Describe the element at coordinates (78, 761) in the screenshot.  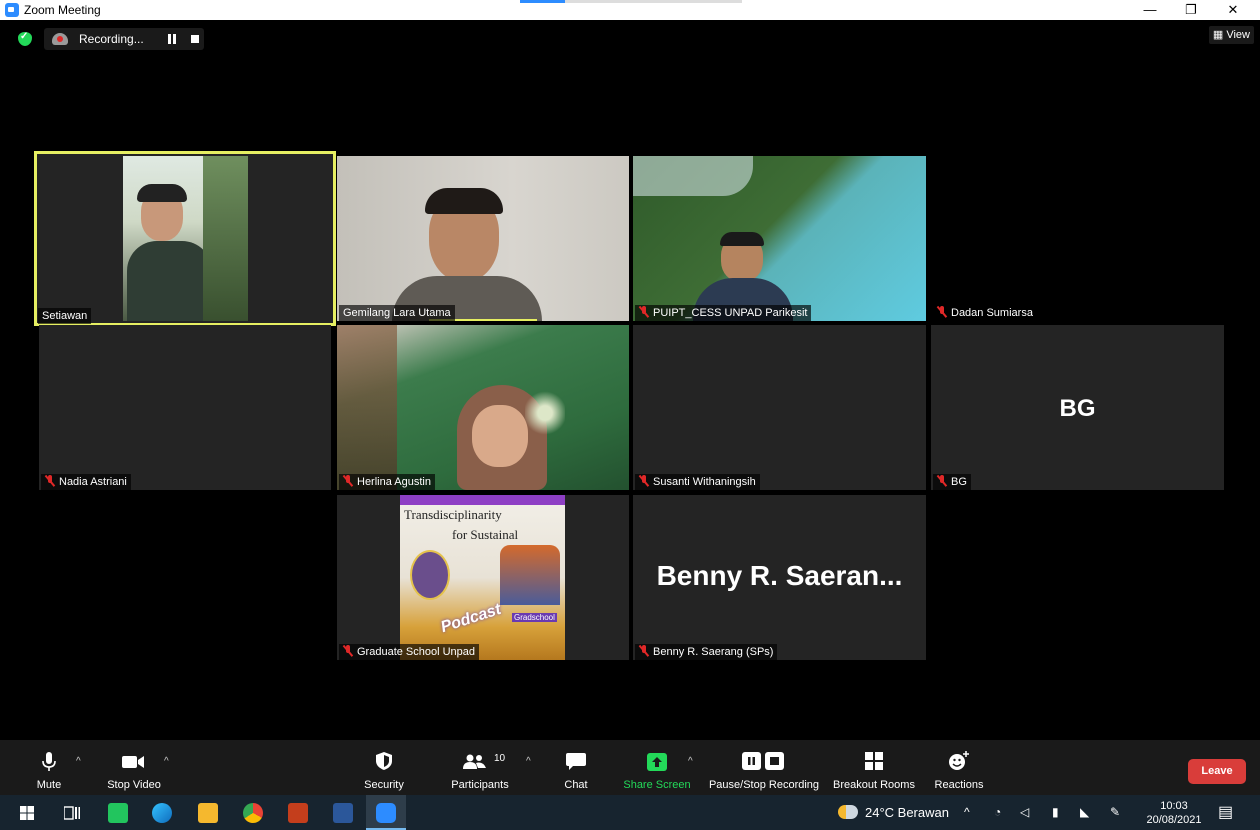
I see `audio-options-caret-icon: ^` at that location.